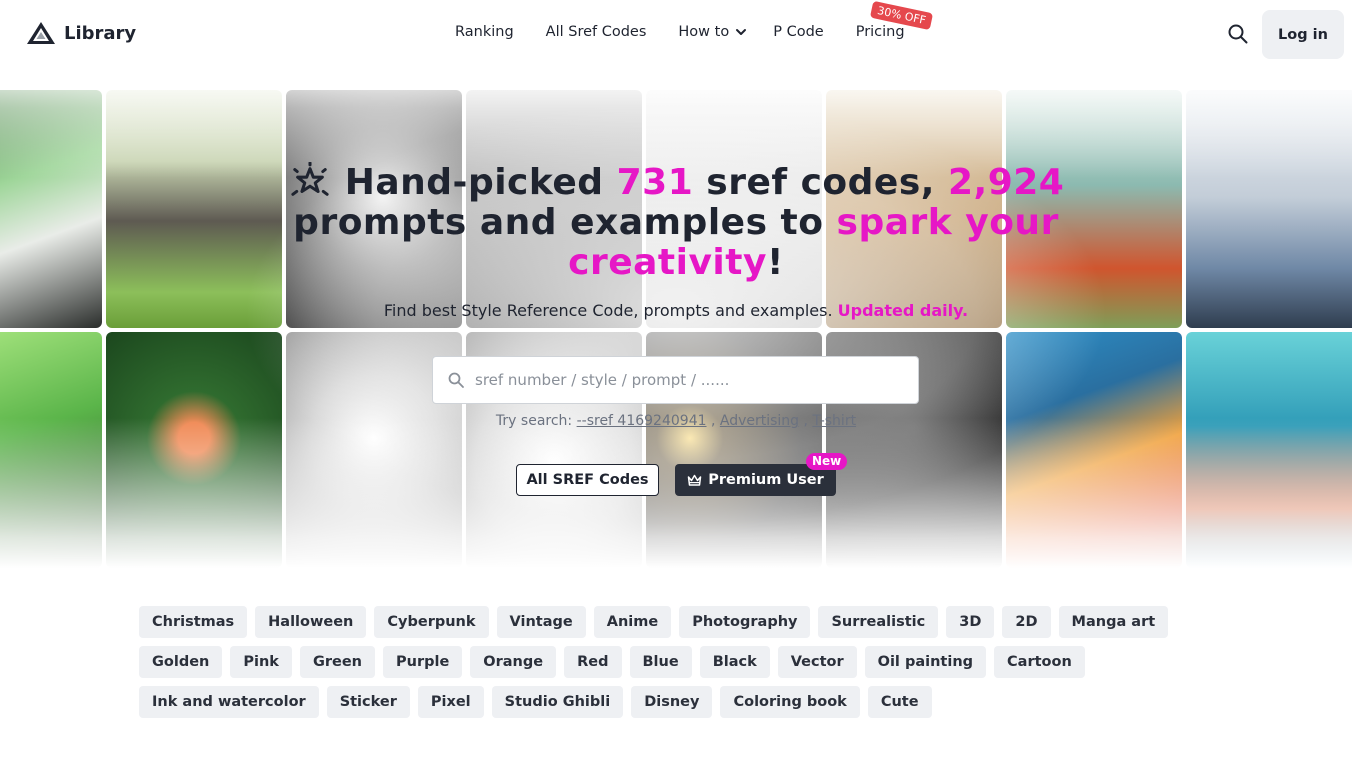 This screenshot has width=1352, height=760. What do you see at coordinates (261, 662) in the screenshot?
I see `tag-pink: Pink` at bounding box center [261, 662].